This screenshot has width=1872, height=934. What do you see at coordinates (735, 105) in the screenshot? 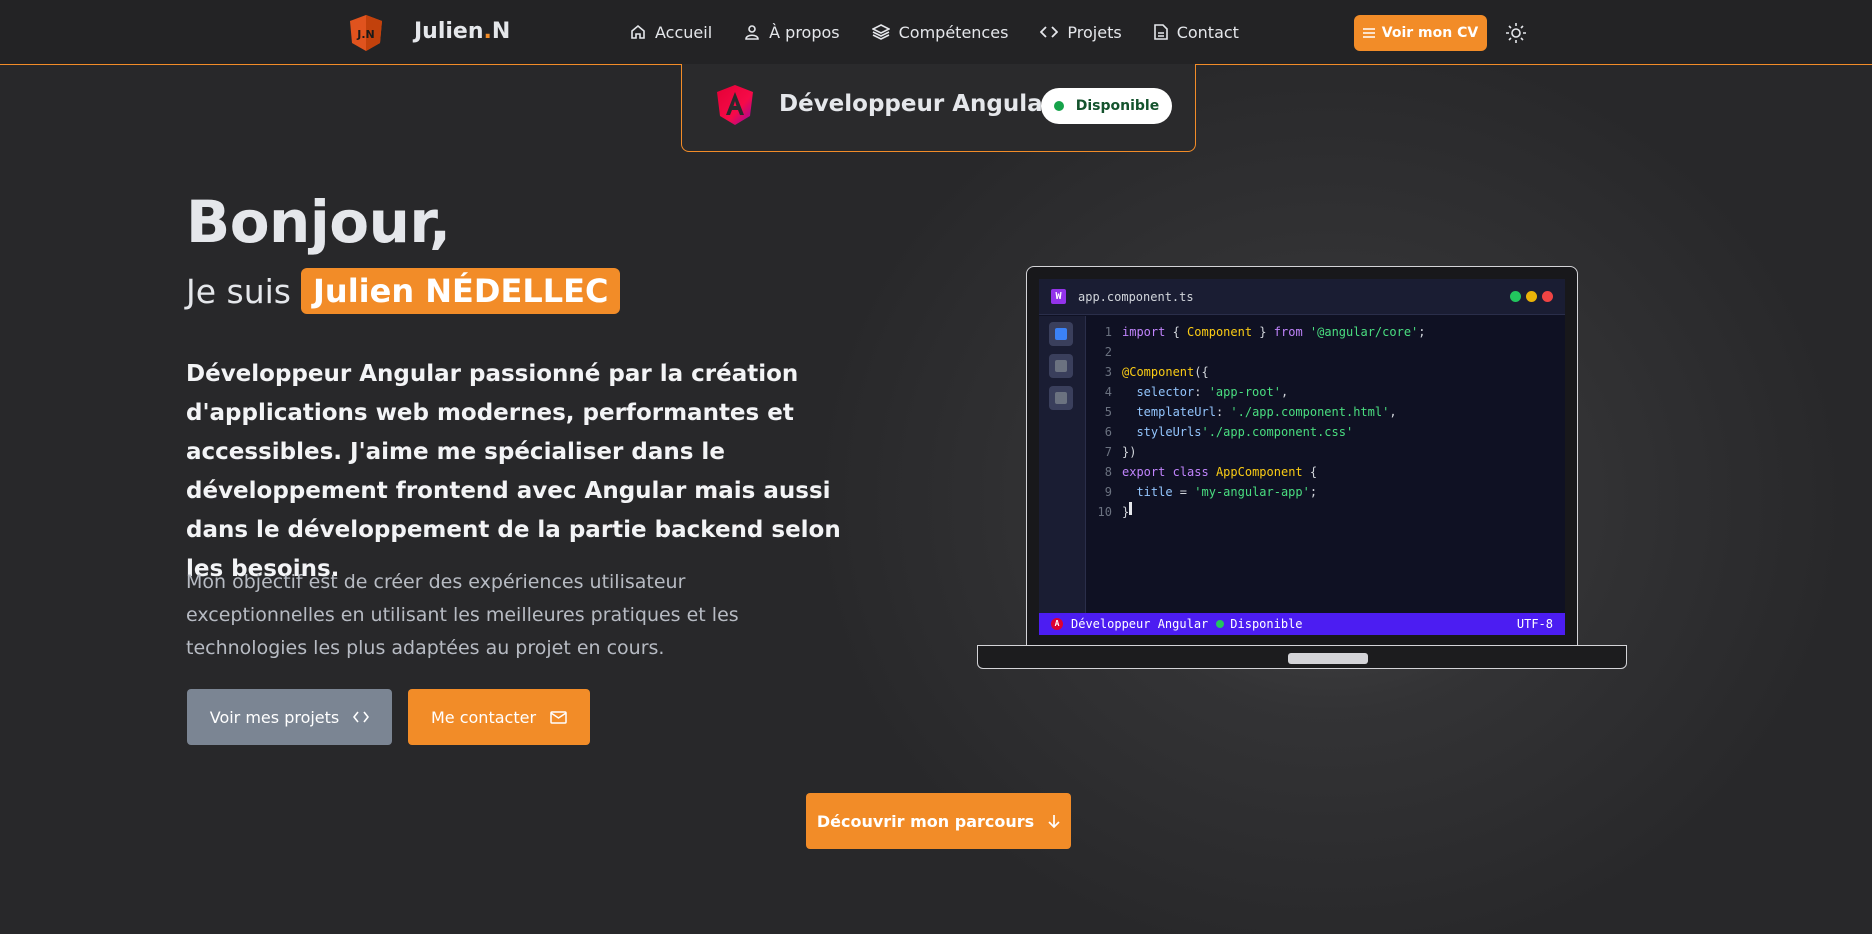
I see `angular-logo-icon` at bounding box center [735, 105].